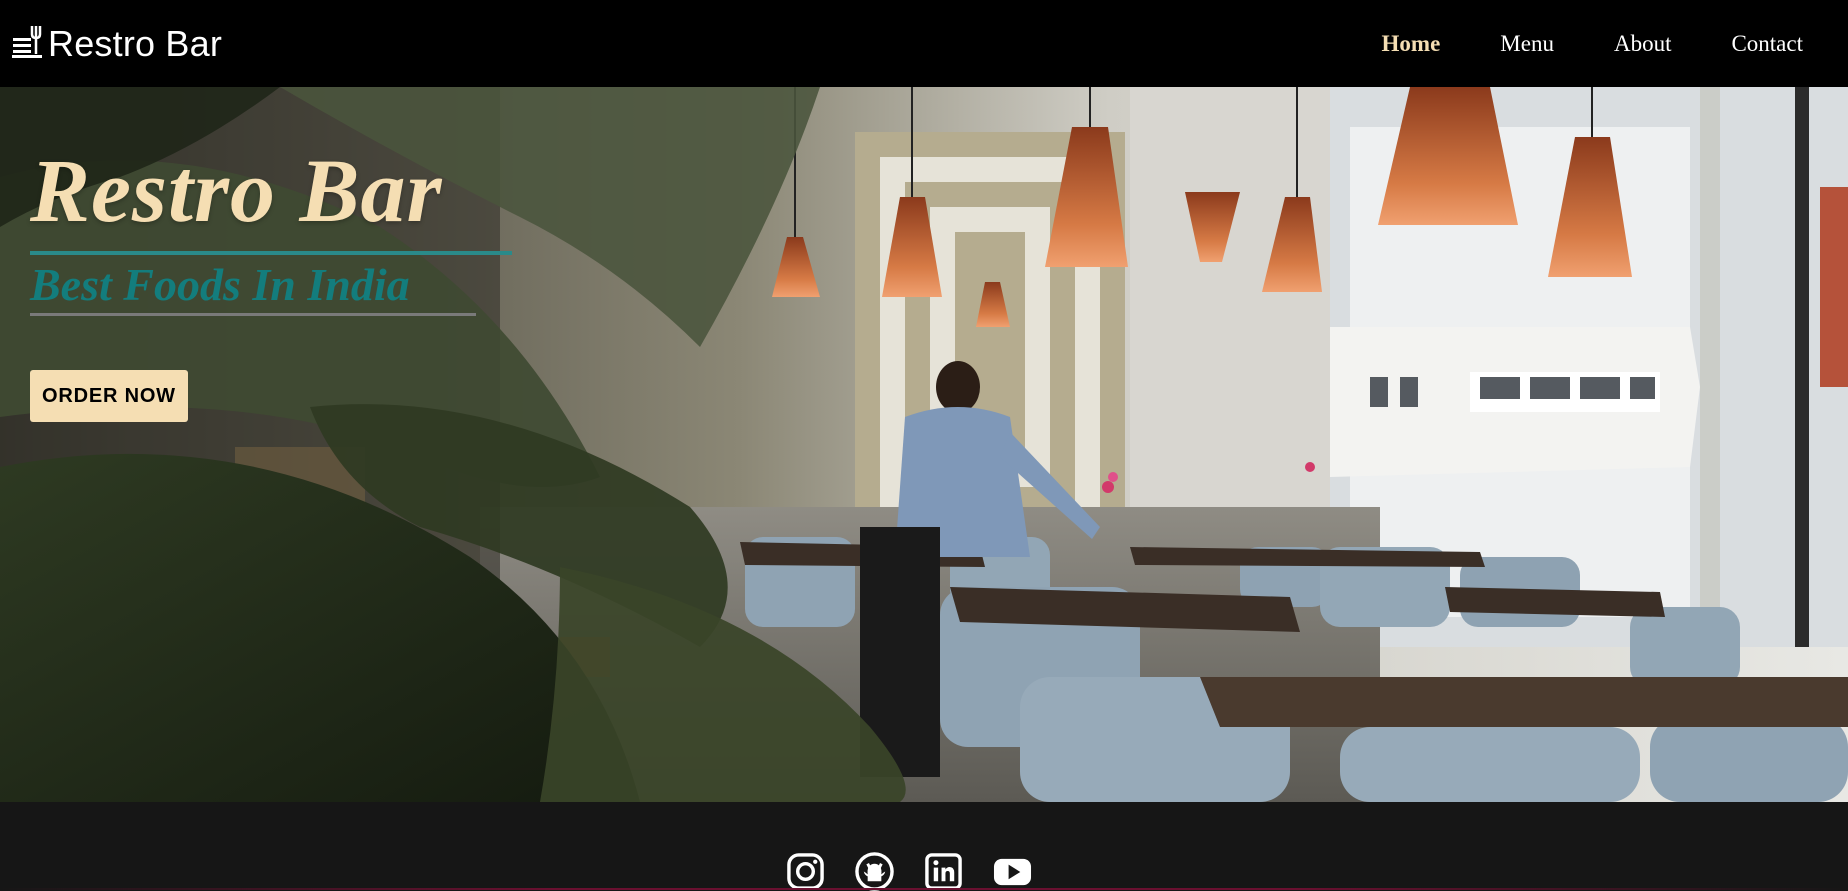  I want to click on github-link, so click(874, 871).